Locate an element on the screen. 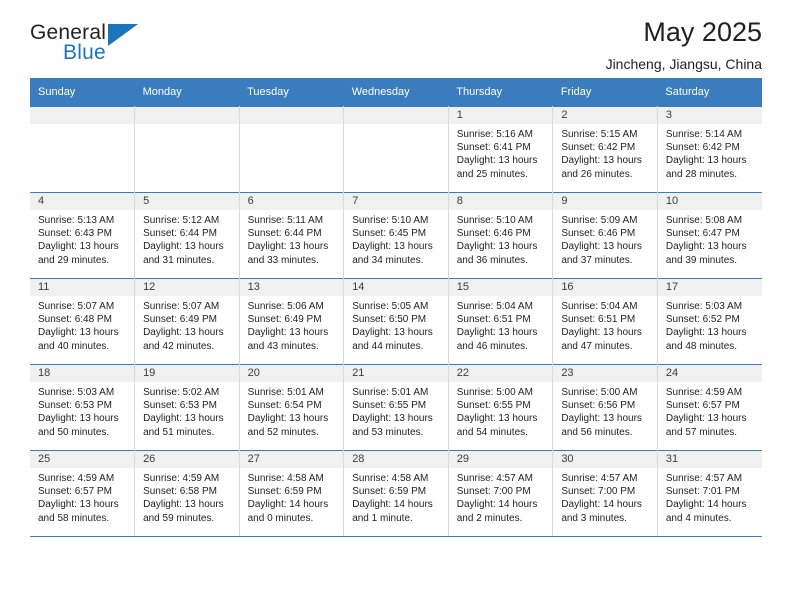  sunrise-time: Sunrise: 4:58 AM is located at coordinates (285, 478).